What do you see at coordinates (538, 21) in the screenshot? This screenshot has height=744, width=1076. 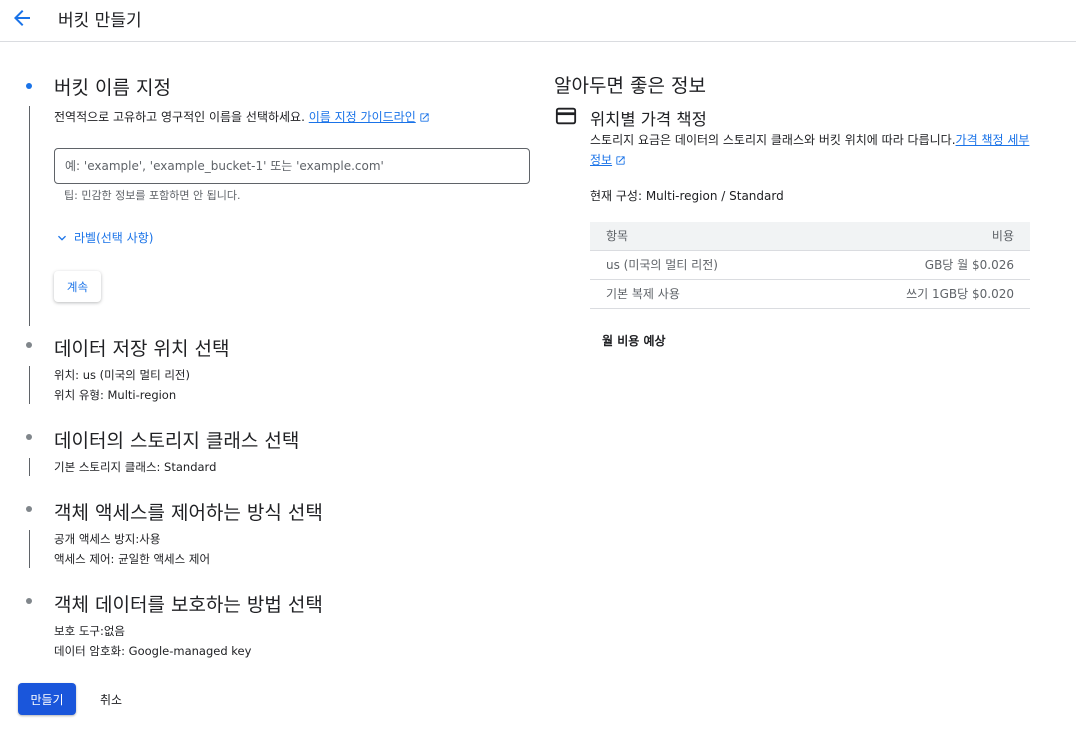 I see `page-header: 버킷 만들기` at bounding box center [538, 21].